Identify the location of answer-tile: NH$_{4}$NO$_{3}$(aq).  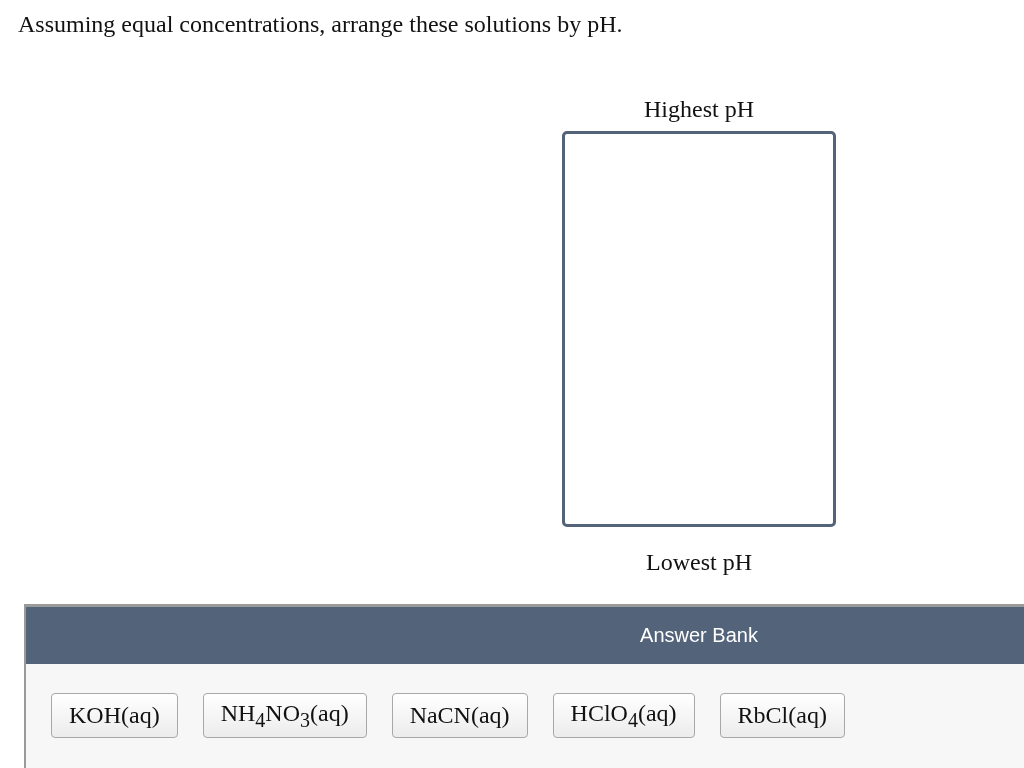
(284, 715).